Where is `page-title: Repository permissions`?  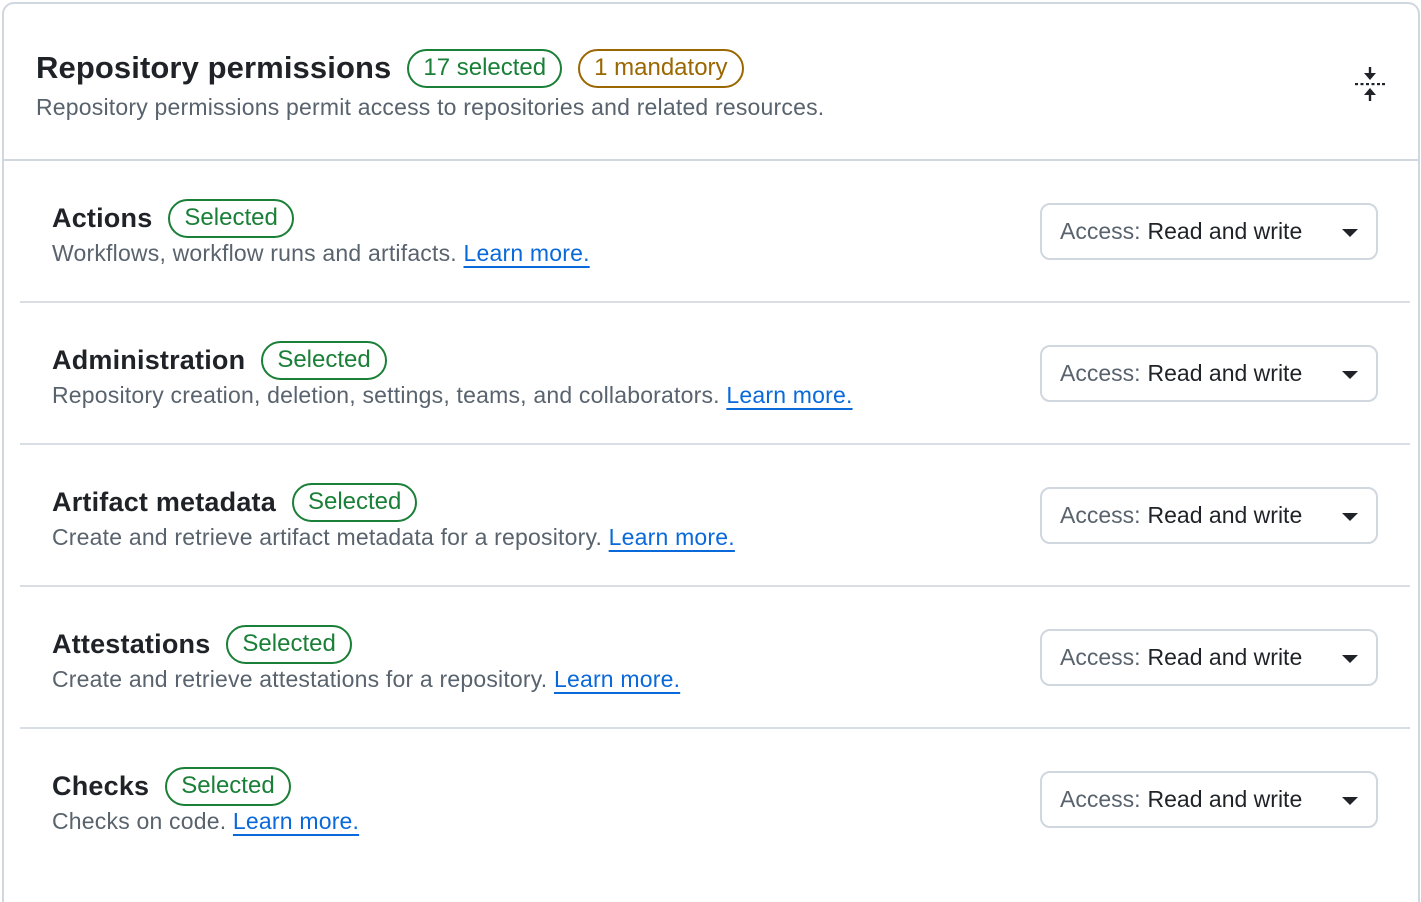 page-title: Repository permissions is located at coordinates (214, 67).